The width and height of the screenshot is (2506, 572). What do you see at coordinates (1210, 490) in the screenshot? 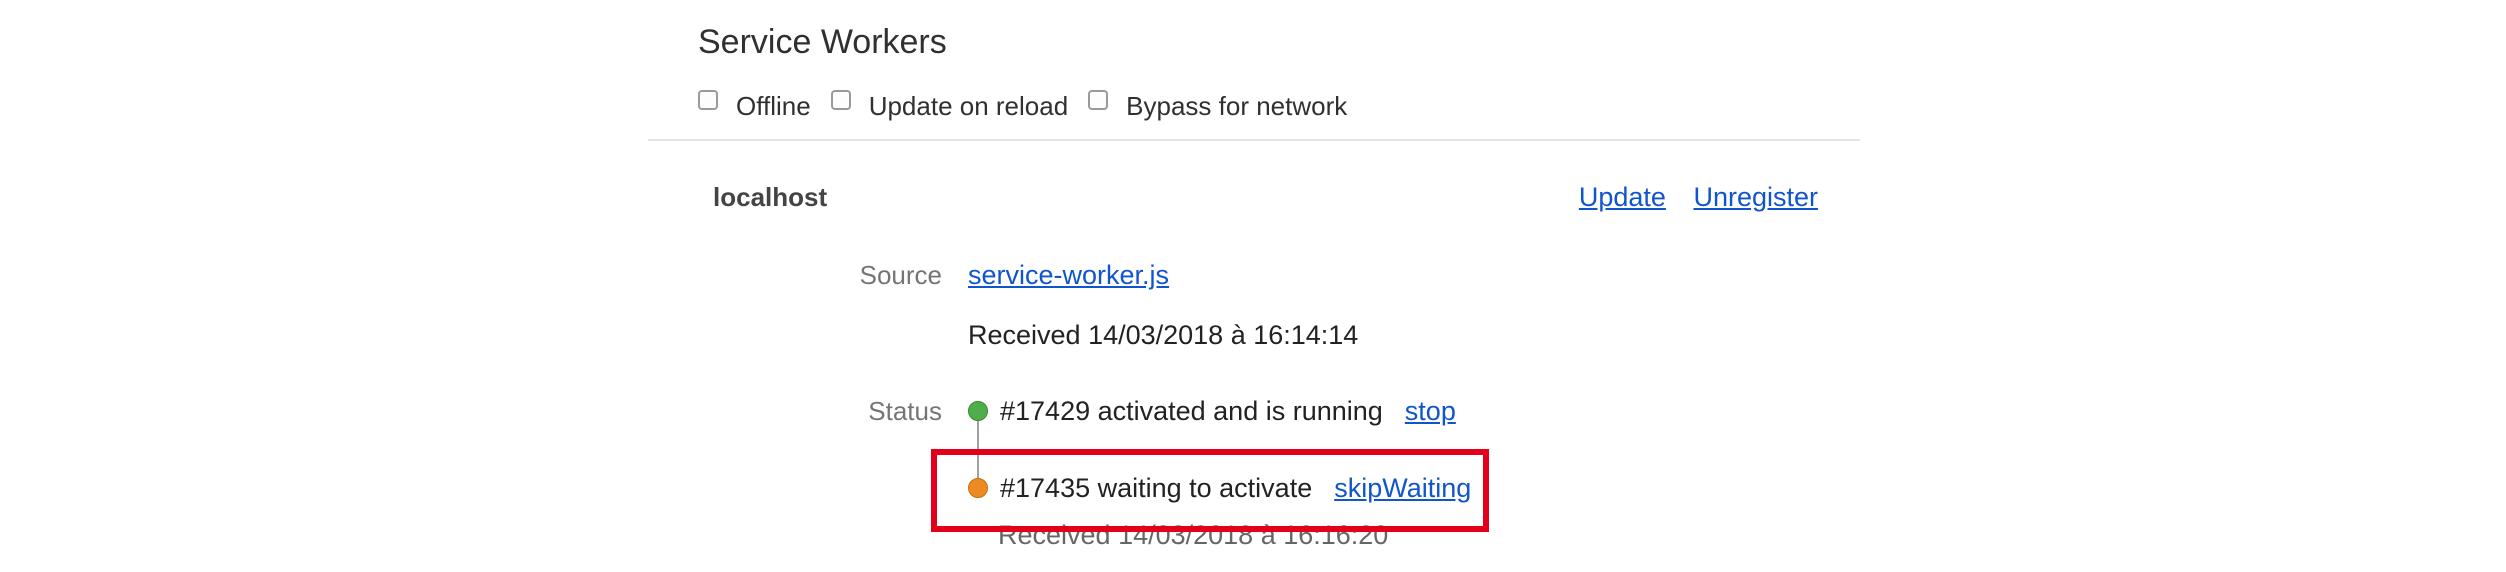
I see `annotation-highlight-box` at bounding box center [1210, 490].